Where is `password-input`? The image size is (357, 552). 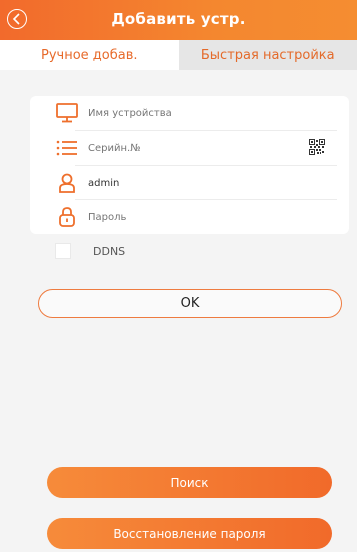
password-input is located at coordinates (218, 217).